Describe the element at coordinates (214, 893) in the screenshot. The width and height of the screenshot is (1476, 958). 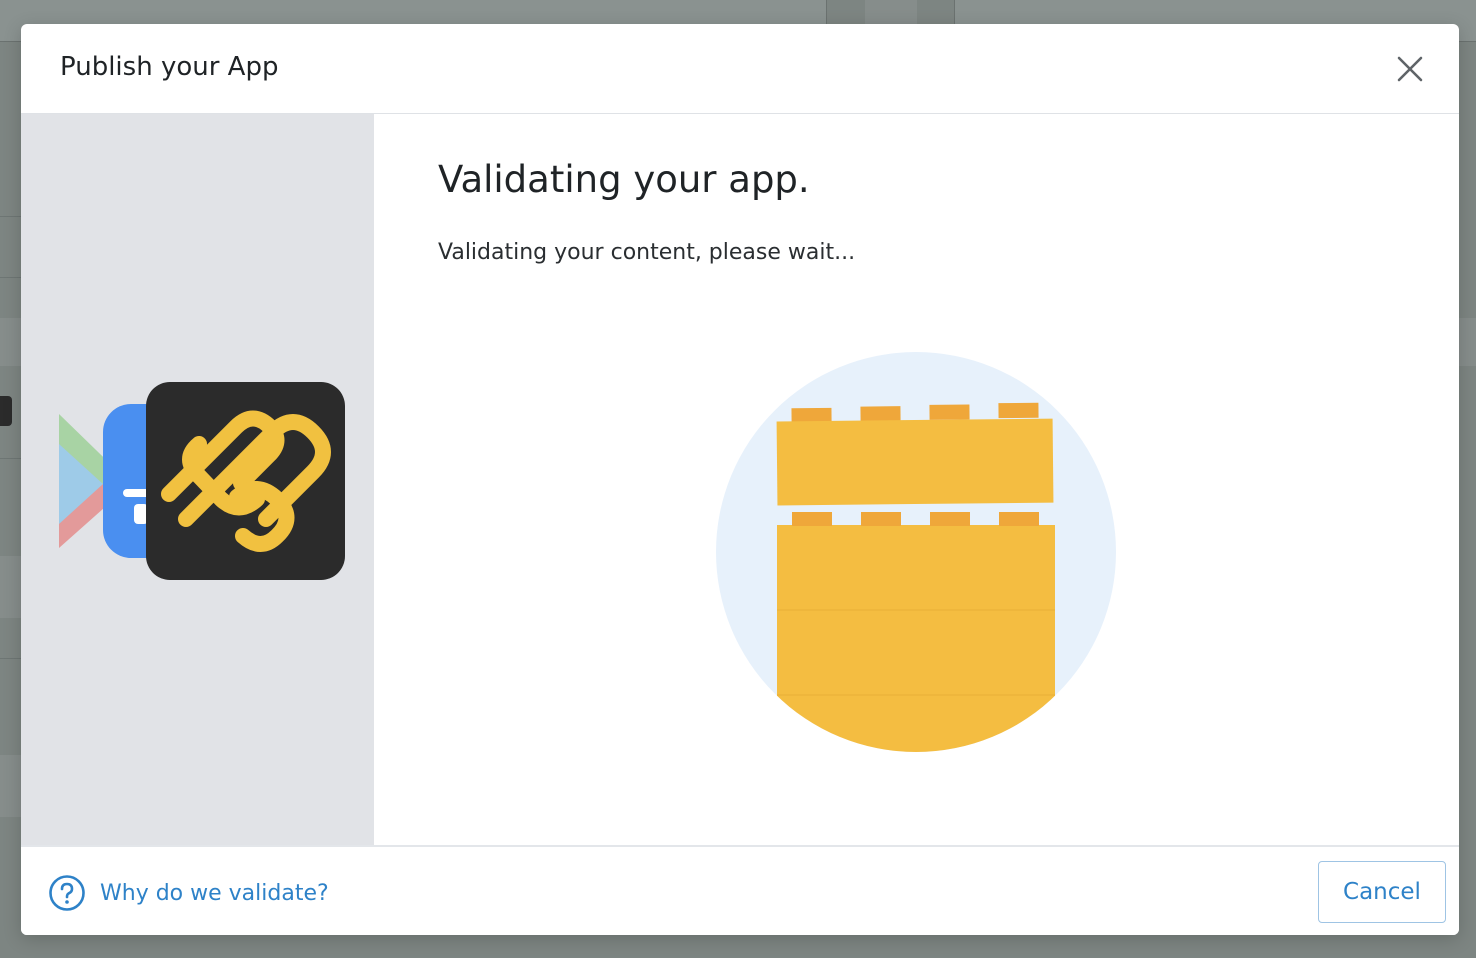
I see `why-validate-label: Why do we validate?` at that location.